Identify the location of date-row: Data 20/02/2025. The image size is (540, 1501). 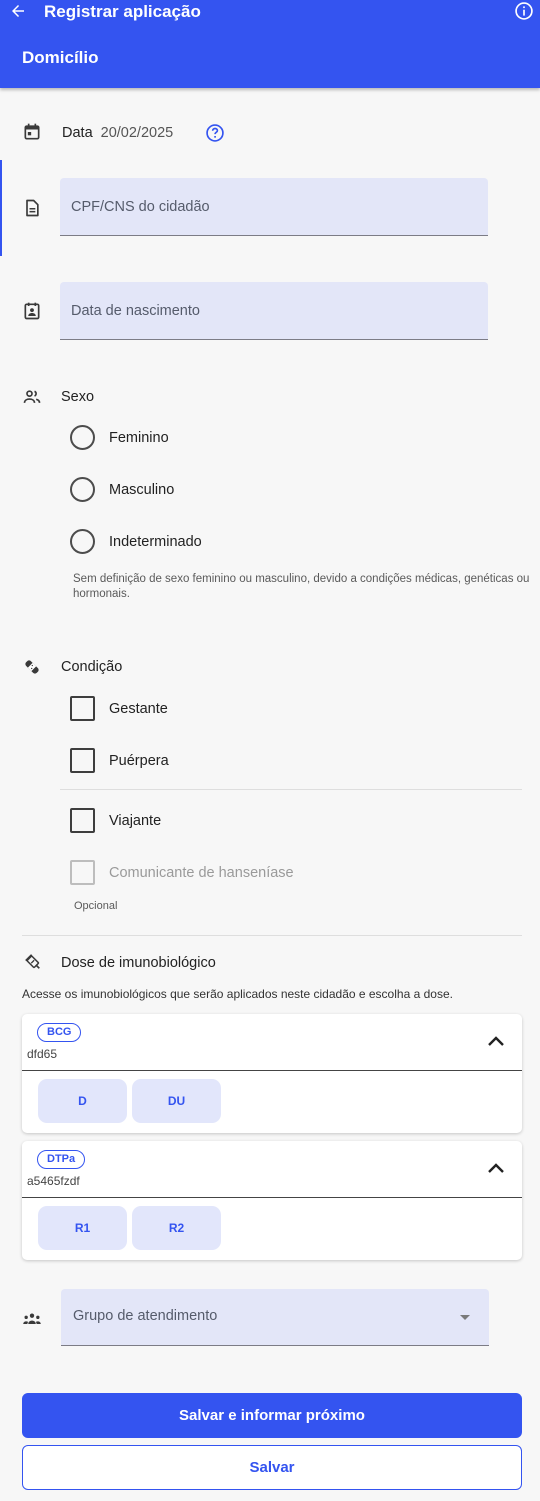
(117, 133).